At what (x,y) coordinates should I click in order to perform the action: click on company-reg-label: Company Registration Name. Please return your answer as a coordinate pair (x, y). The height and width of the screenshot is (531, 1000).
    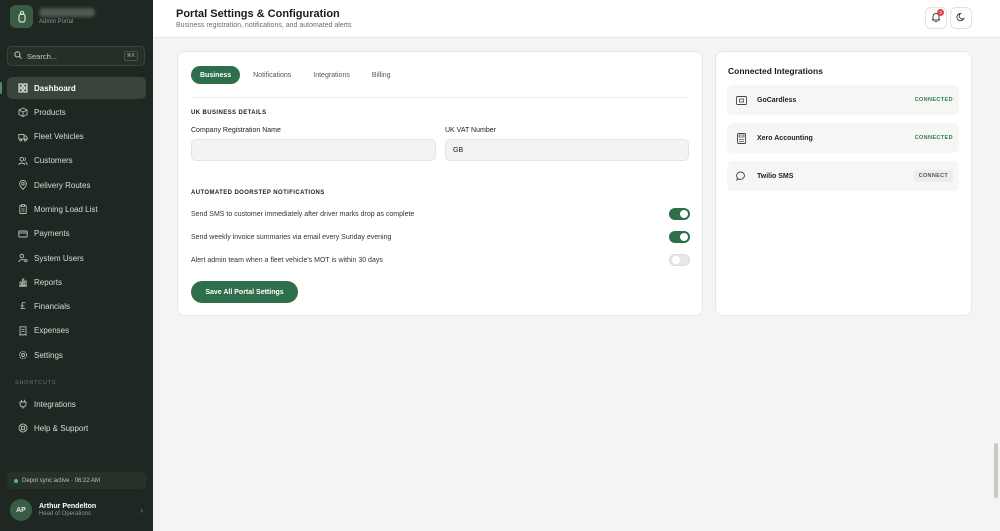
    Looking at the image, I should click on (236, 130).